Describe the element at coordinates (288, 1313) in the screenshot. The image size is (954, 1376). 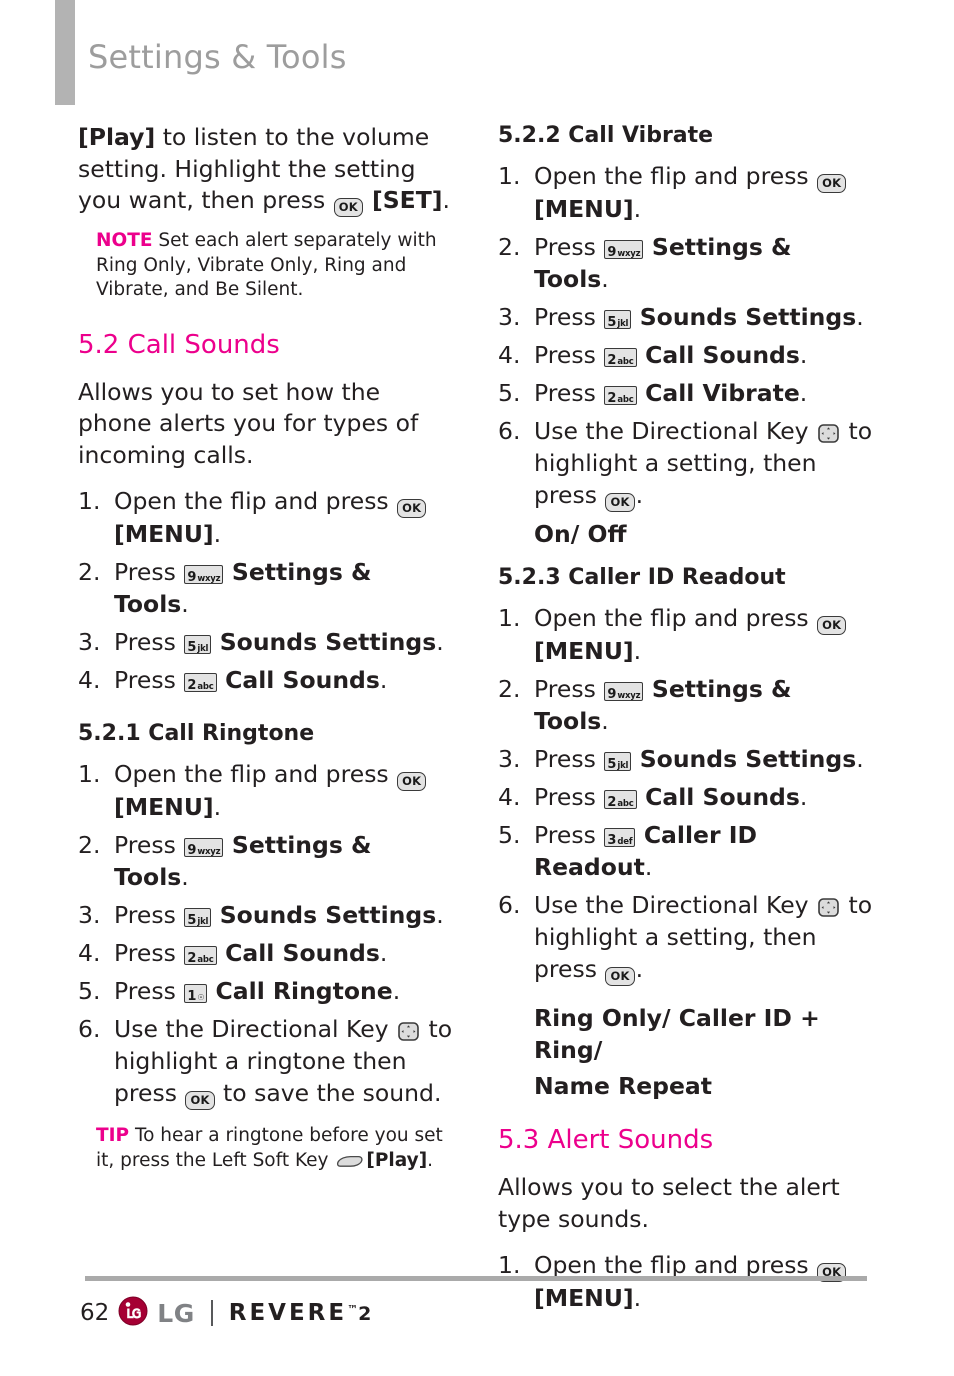
I see `model-text: REVERE` at that location.